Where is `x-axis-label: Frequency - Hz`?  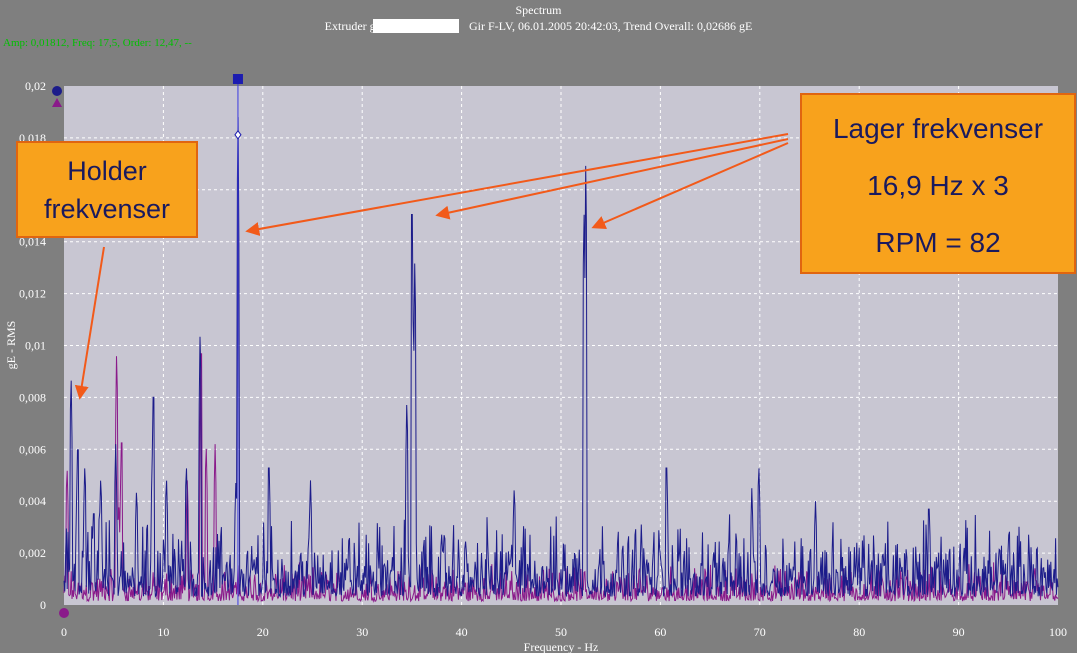
x-axis-label: Frequency - Hz is located at coordinates (561, 646).